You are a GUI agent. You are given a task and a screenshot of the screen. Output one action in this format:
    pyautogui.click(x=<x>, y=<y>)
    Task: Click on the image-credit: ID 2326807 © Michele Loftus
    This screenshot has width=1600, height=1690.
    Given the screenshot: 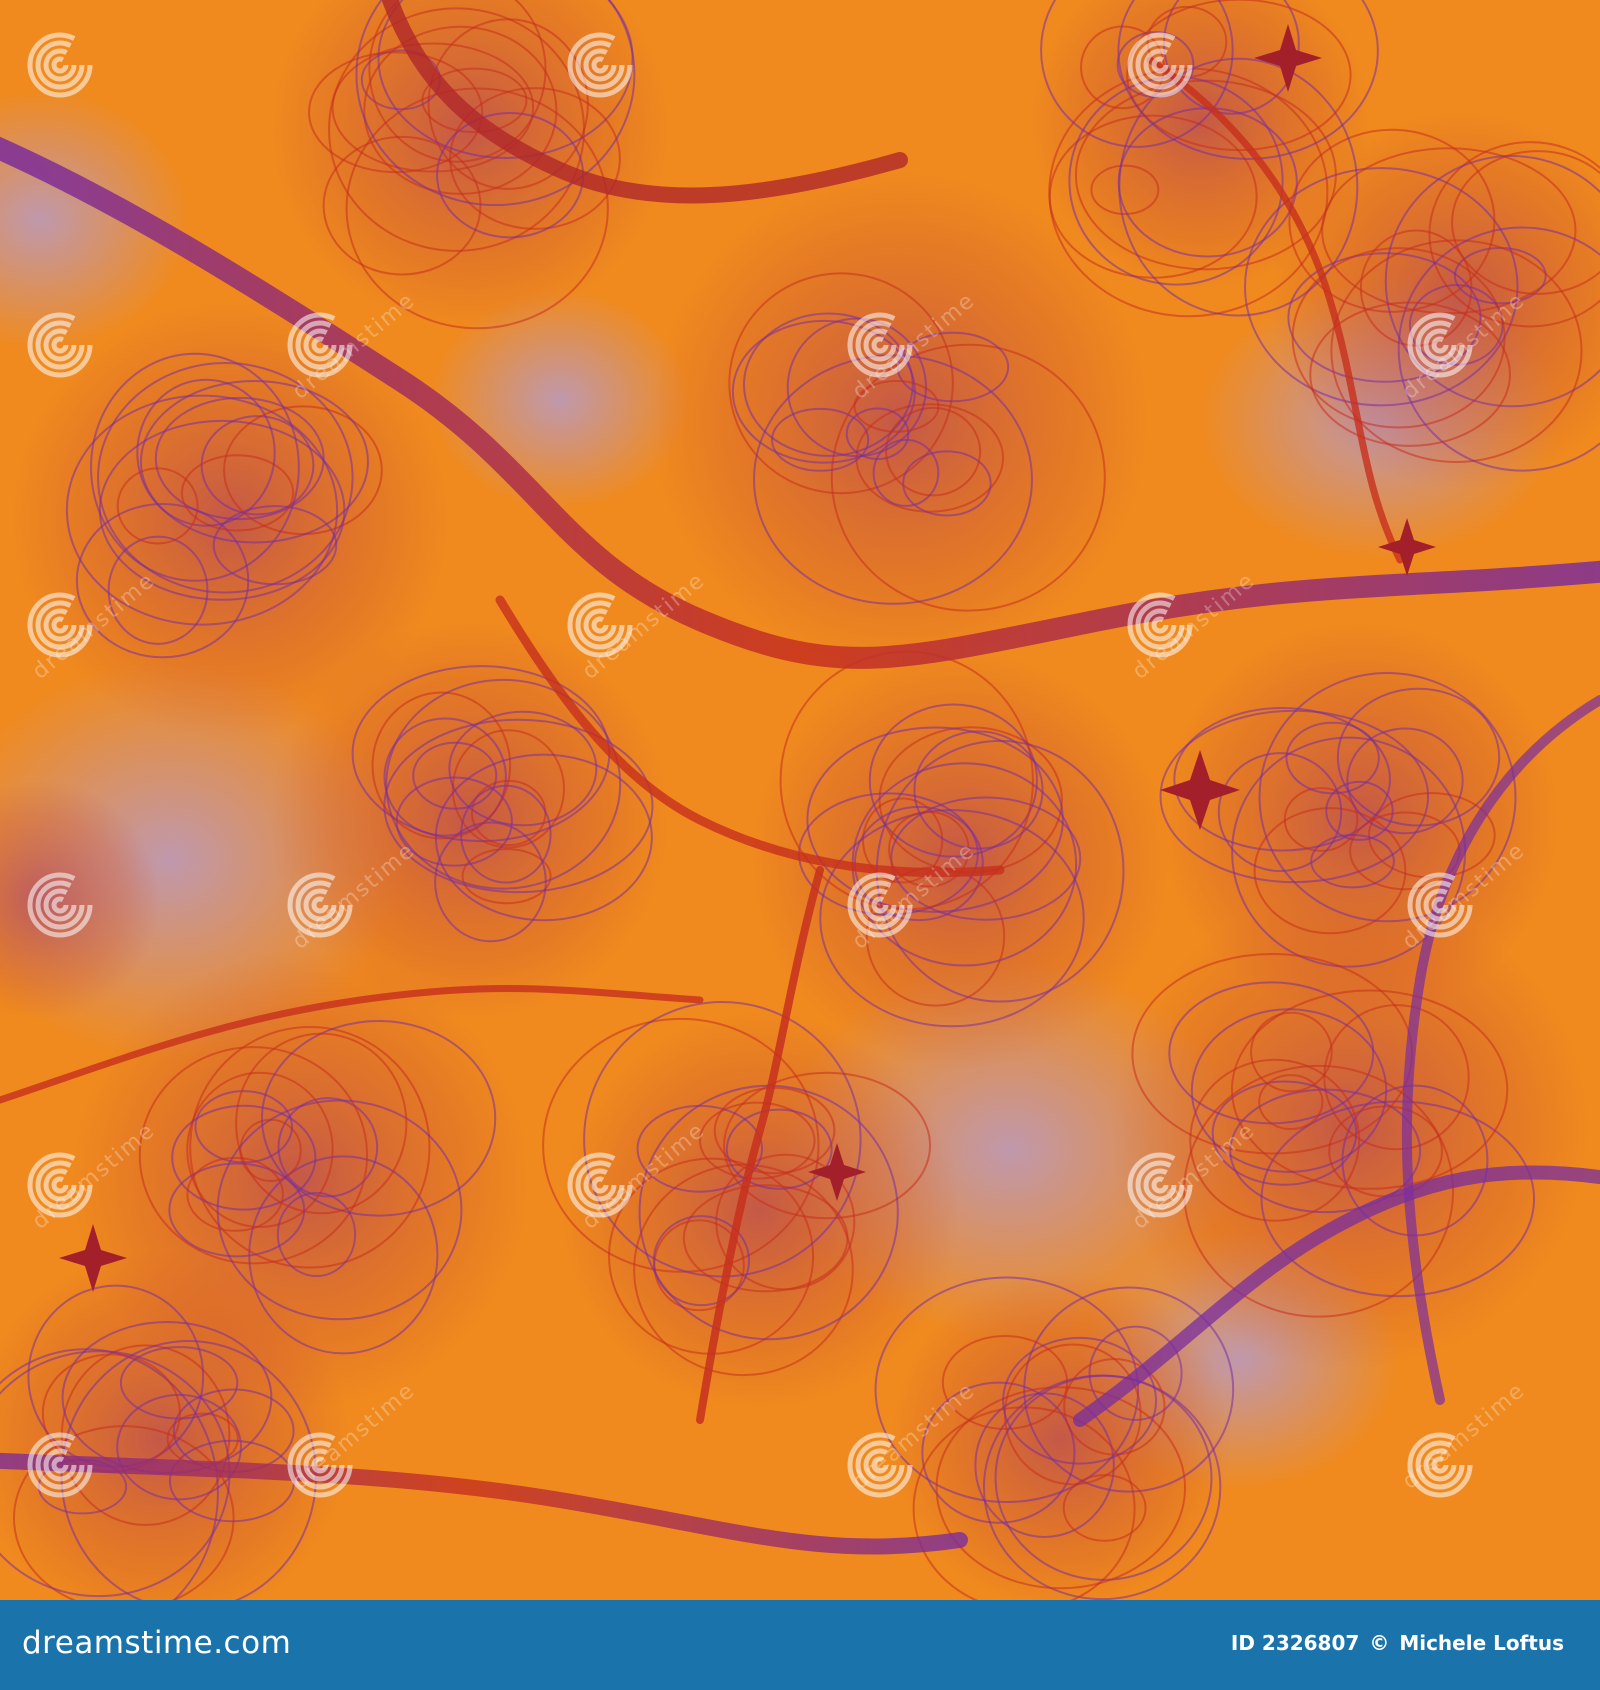 What is the action you would take?
    pyautogui.click(x=1397, y=1643)
    